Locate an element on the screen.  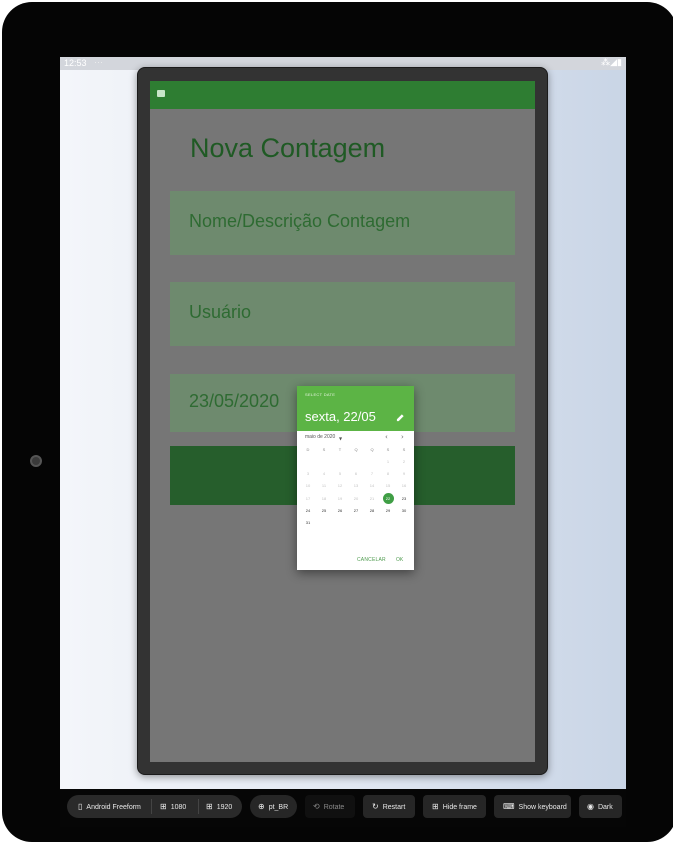
divider is located at coordinates (151, 806).